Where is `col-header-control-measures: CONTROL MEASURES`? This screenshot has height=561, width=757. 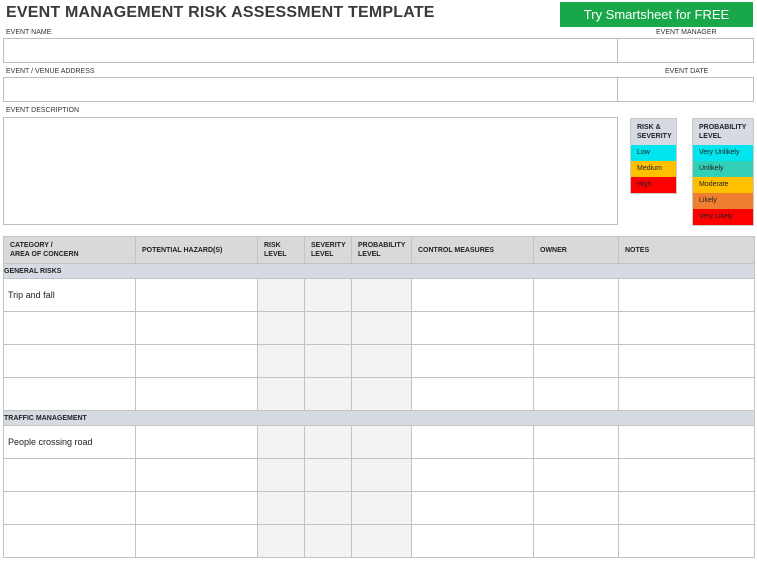
col-header-control-measures: CONTROL MEASURES is located at coordinates (472, 250).